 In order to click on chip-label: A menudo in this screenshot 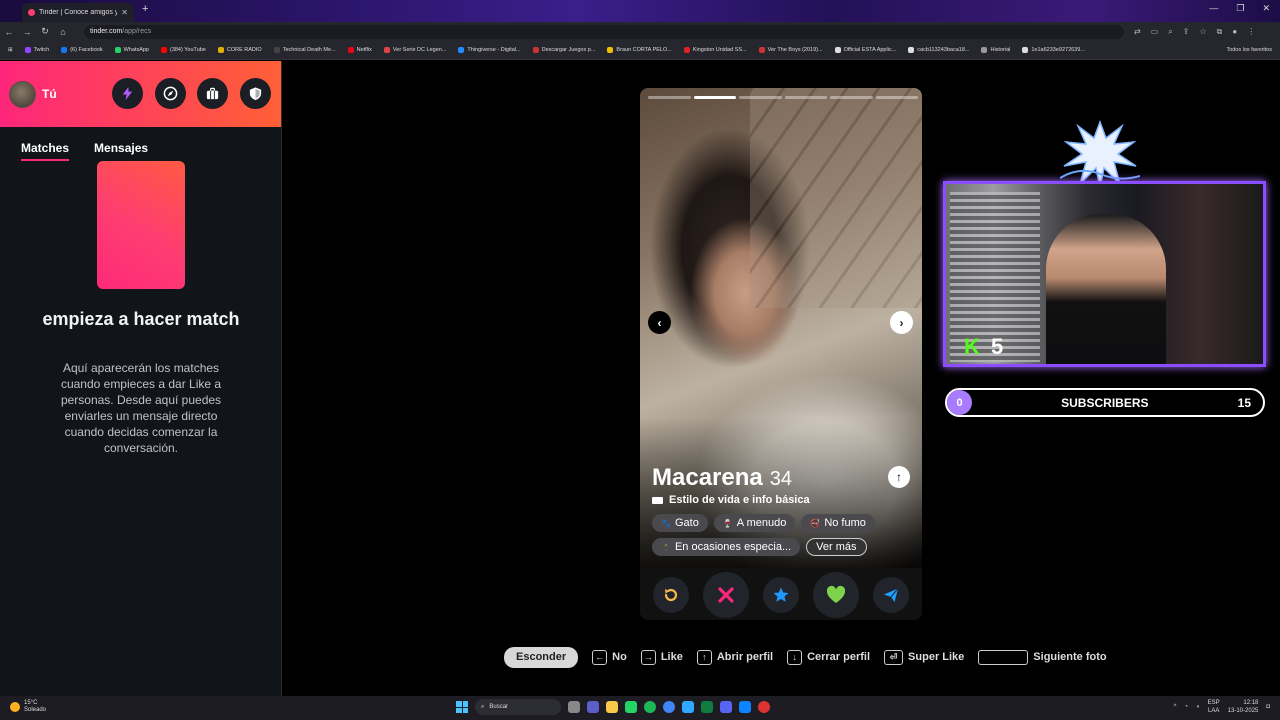, I will do `click(761, 523)`.